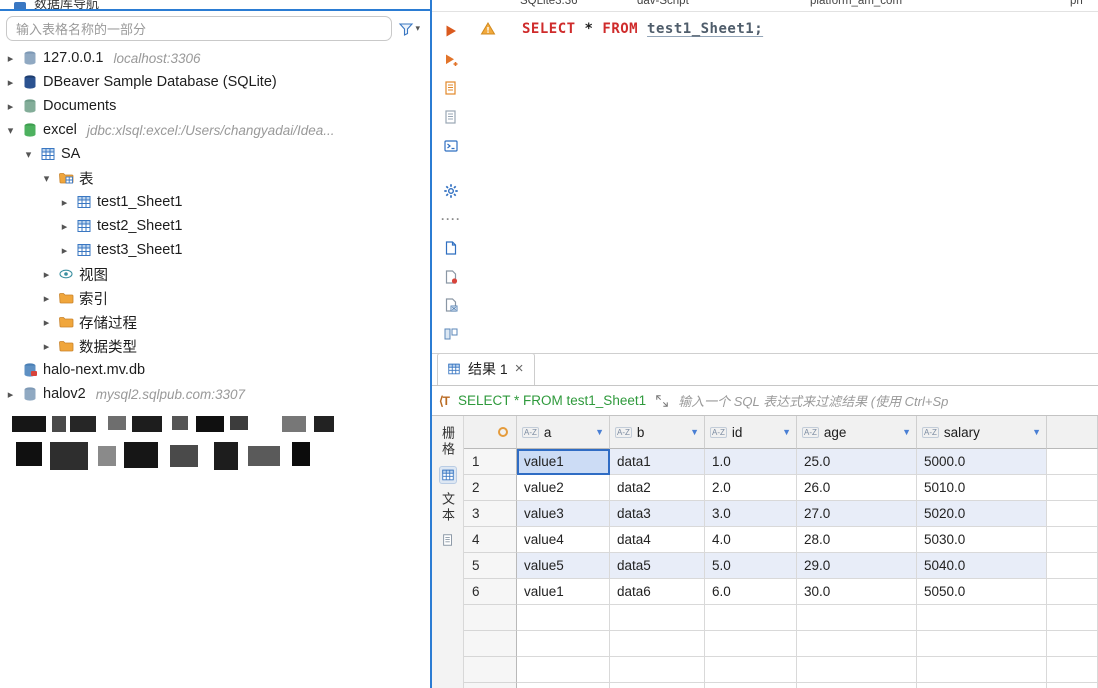  Describe the element at coordinates (66, 4) in the screenshot. I see `navigator-tab-label: 数据库导航` at that location.